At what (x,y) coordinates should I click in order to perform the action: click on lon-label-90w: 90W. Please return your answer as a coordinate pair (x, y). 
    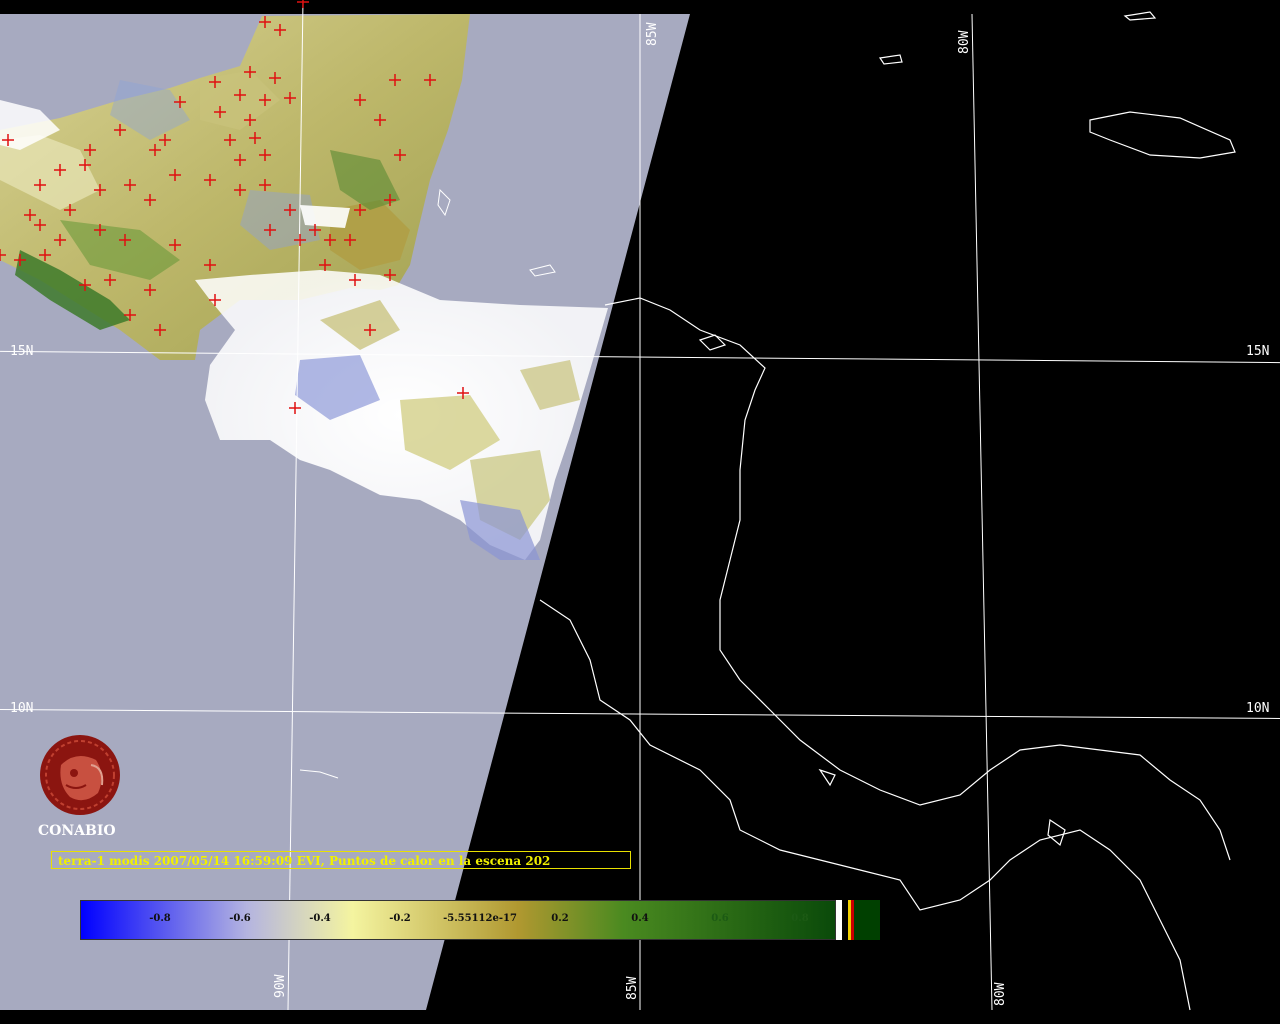
    Looking at the image, I should click on (280, 986).